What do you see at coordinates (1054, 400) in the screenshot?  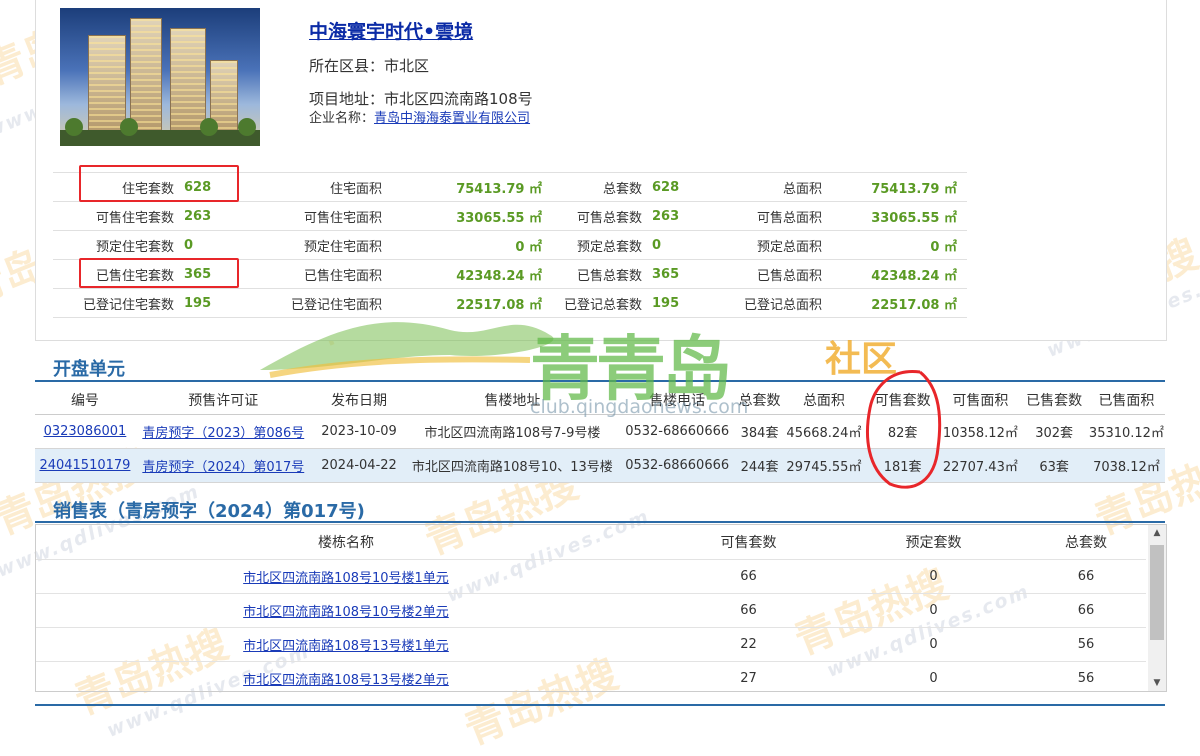 I see `units-column-header: 已售套数` at bounding box center [1054, 400].